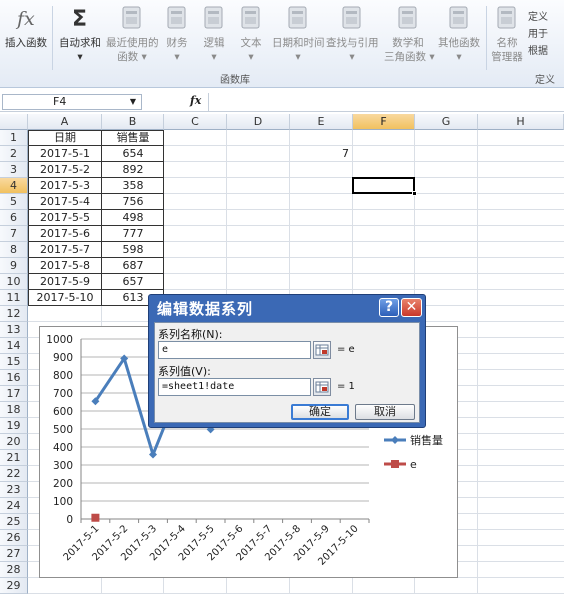 Image resolution: width=564 pixels, height=600 pixels. Describe the element at coordinates (65, 170) in the screenshot. I see `cell-date: 2017-5-2` at that location.